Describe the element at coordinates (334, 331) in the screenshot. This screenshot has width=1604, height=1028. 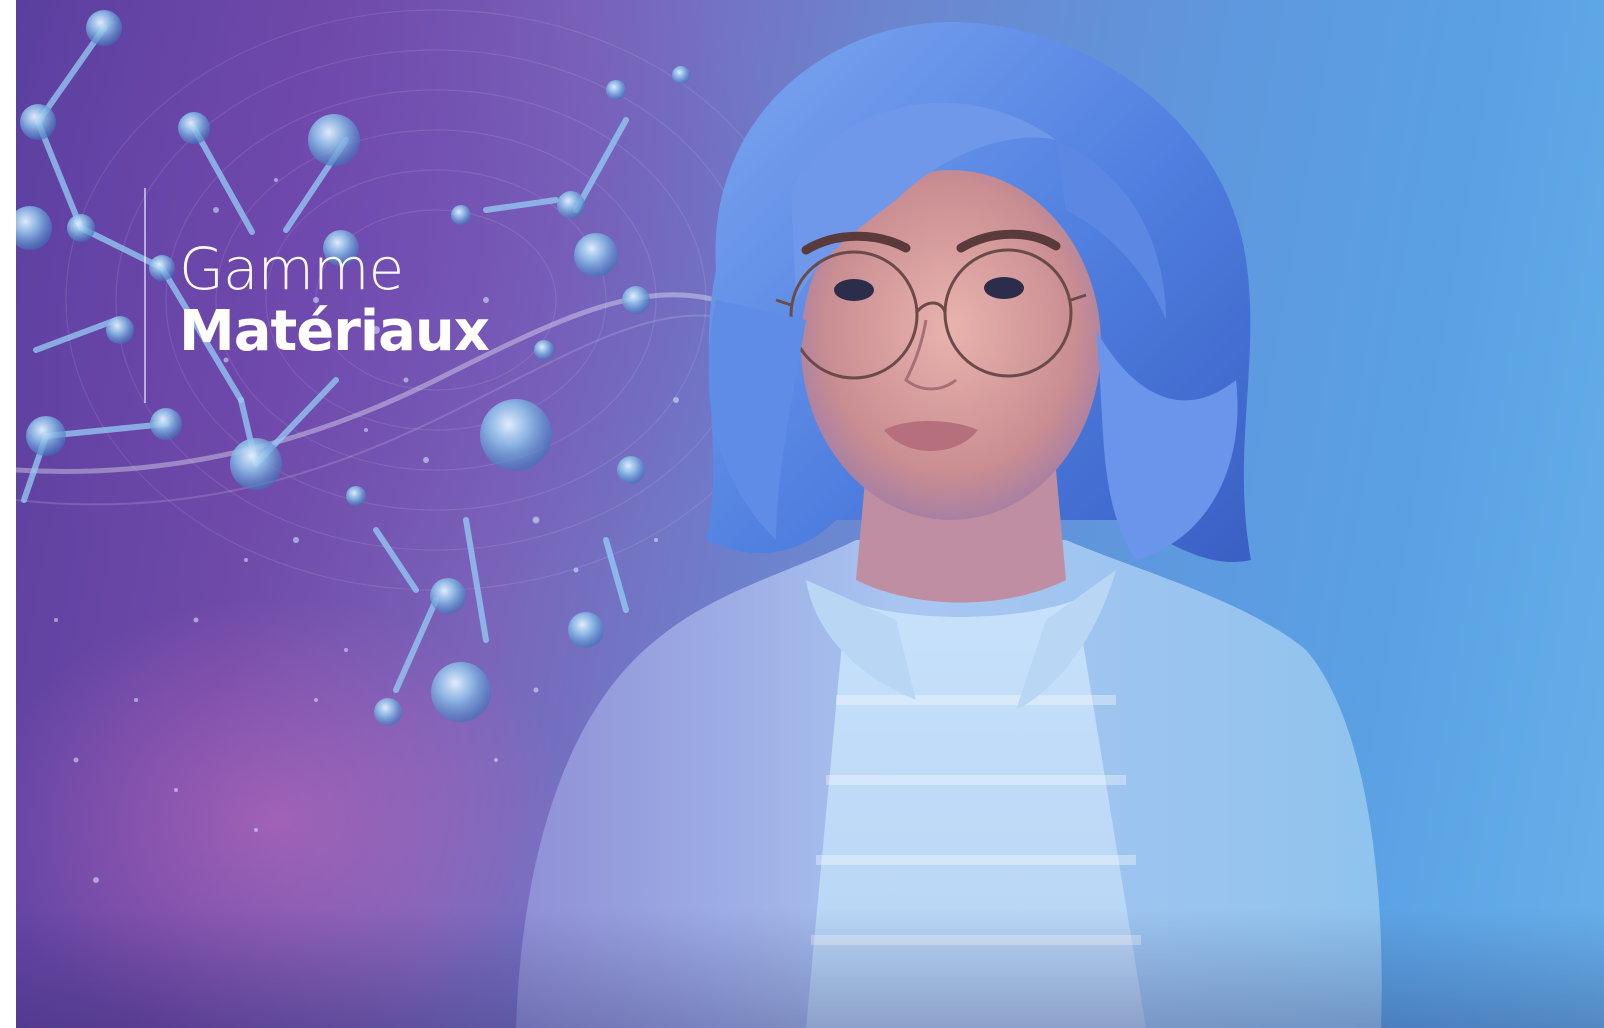
I see `title-line-2: Matériaux` at that location.